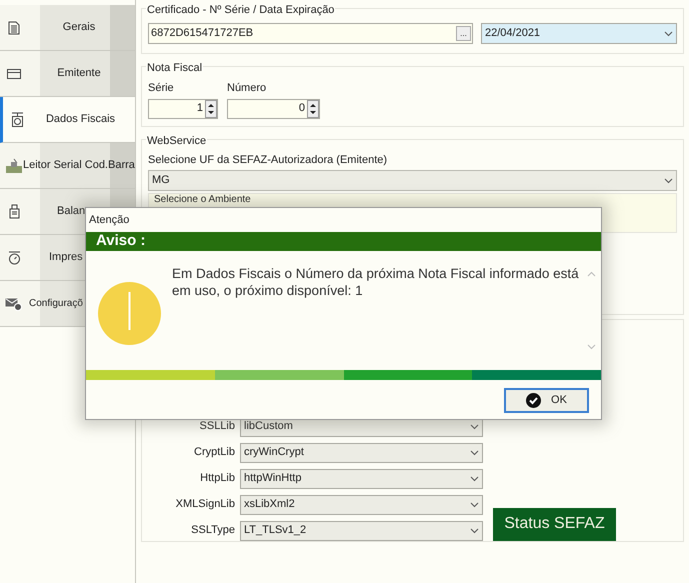  What do you see at coordinates (376, 282) in the screenshot?
I see `dialog-message: Em Dados Fiscais o Número da próxima Nota Fiscal informado está em uso, o próximo disponível: 1` at bounding box center [376, 282].